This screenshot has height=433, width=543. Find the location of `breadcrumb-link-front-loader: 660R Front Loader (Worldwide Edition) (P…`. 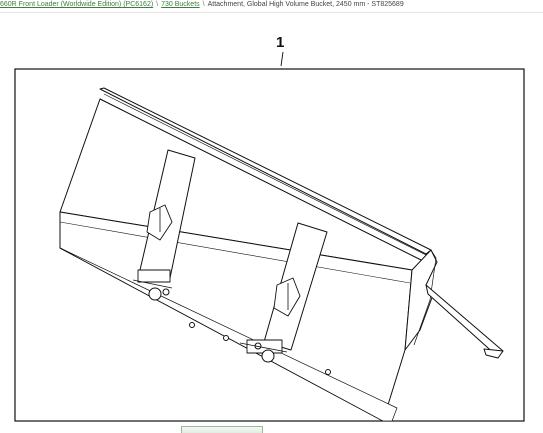

breadcrumb-link-front-loader: 660R Front Loader (Worldwide Edition) (P… is located at coordinates (76, 4).